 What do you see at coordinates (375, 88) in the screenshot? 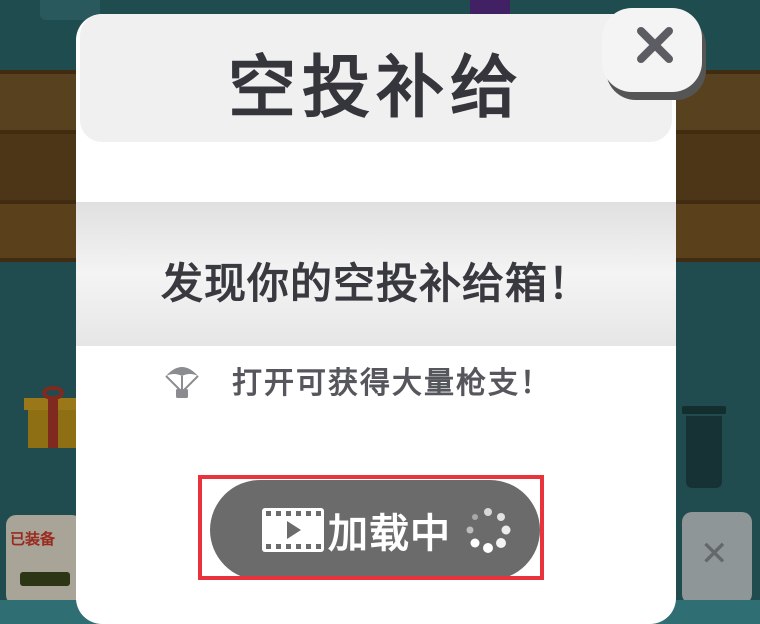
I see `dialog-title: 空投补给` at bounding box center [375, 88].